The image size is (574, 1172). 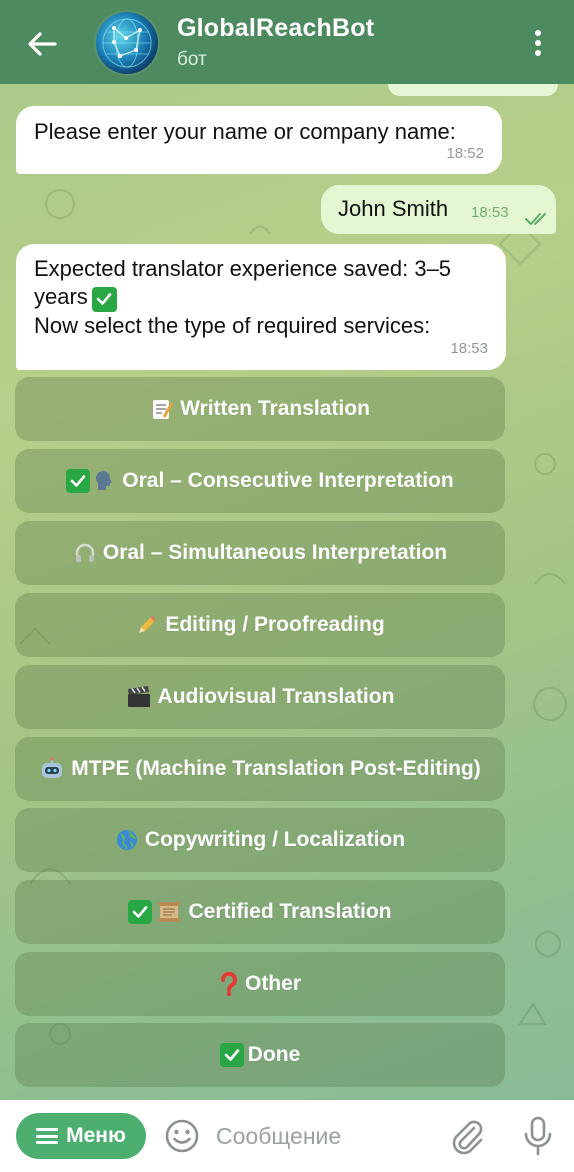 What do you see at coordinates (535, 219) in the screenshot?
I see `double-check-icon` at bounding box center [535, 219].